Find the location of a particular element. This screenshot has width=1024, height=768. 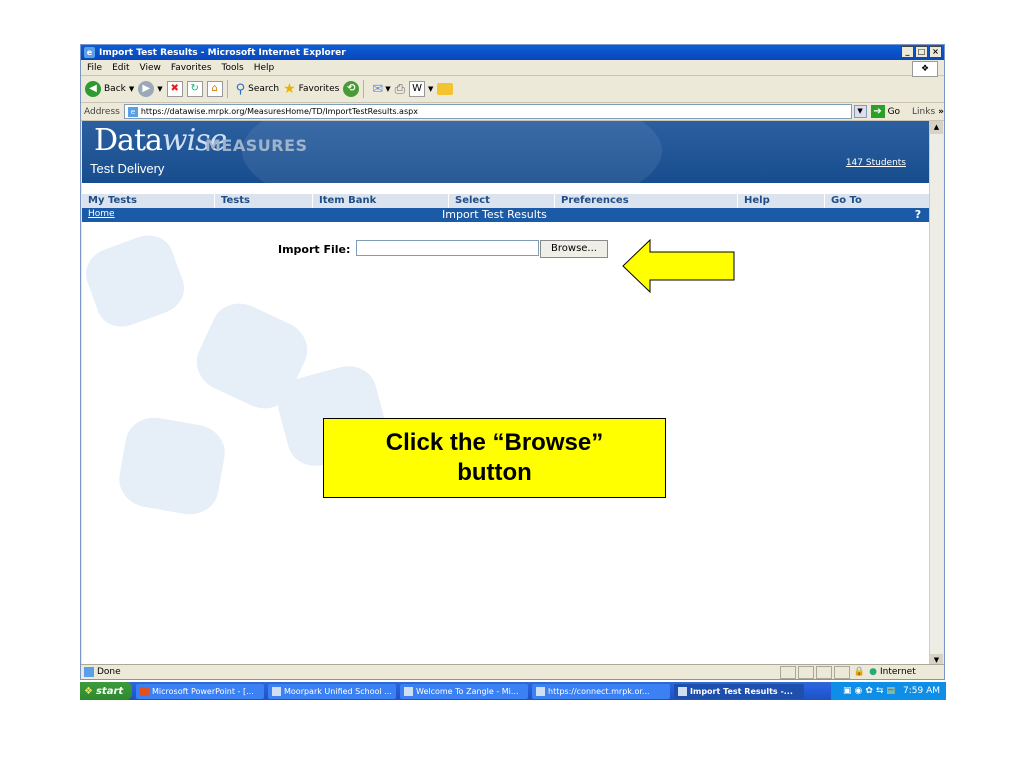

close-button: × is located at coordinates (935, 52).